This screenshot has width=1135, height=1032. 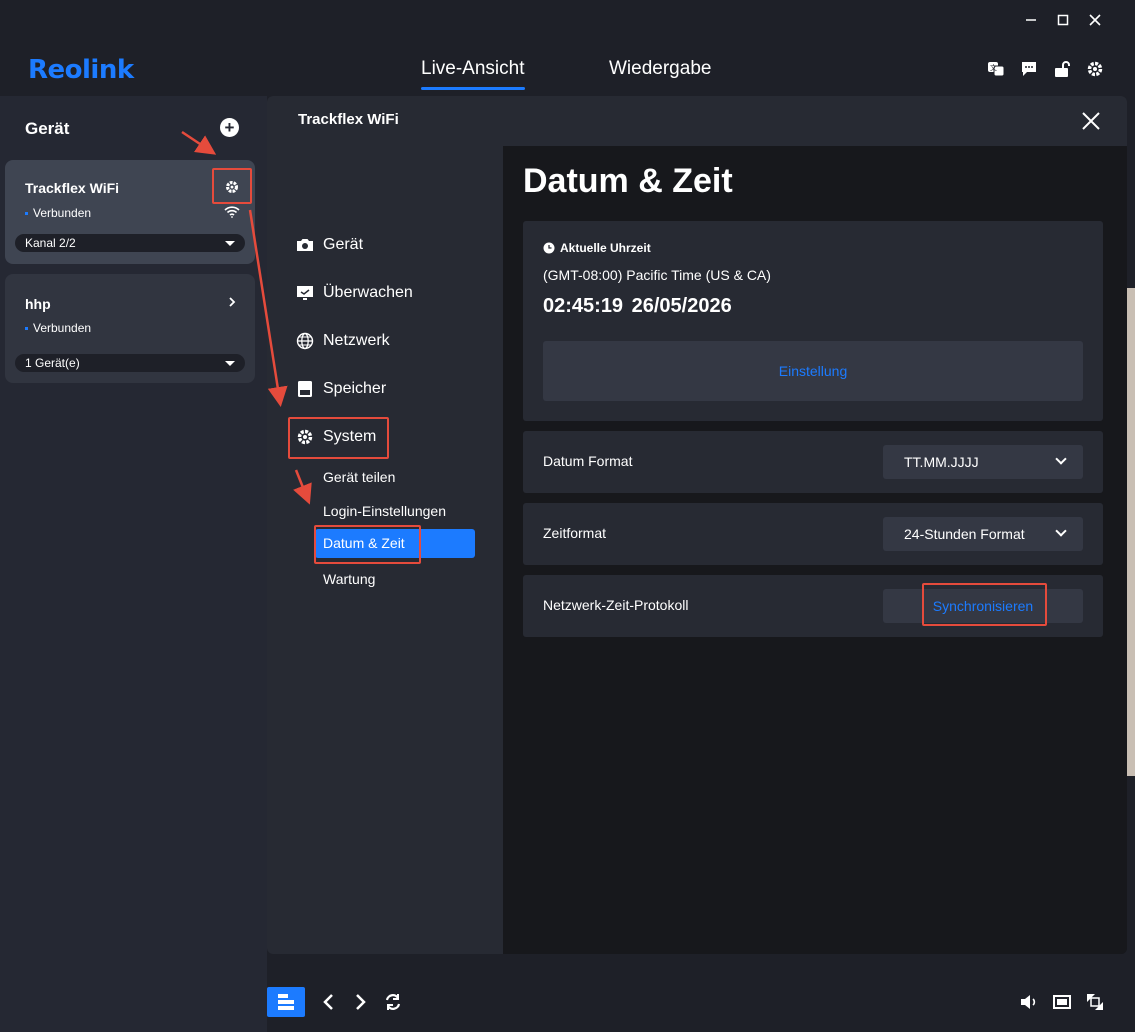 I want to click on volume-icon, so click(x=1029, y=1002).